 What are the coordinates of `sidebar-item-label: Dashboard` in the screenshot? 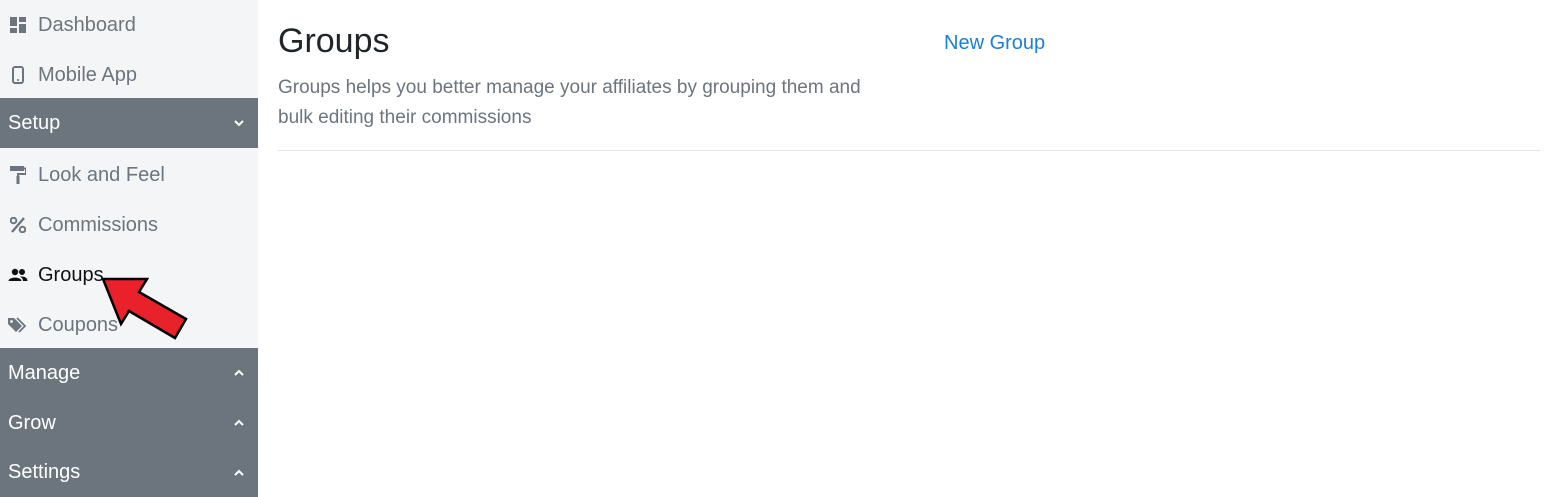 It's located at (87, 24).